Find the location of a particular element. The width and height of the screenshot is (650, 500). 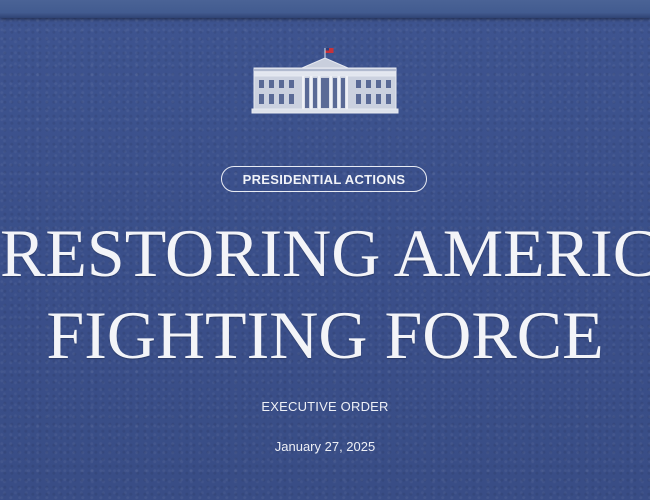

publish-date: January 27, 2025 is located at coordinates (325, 446).